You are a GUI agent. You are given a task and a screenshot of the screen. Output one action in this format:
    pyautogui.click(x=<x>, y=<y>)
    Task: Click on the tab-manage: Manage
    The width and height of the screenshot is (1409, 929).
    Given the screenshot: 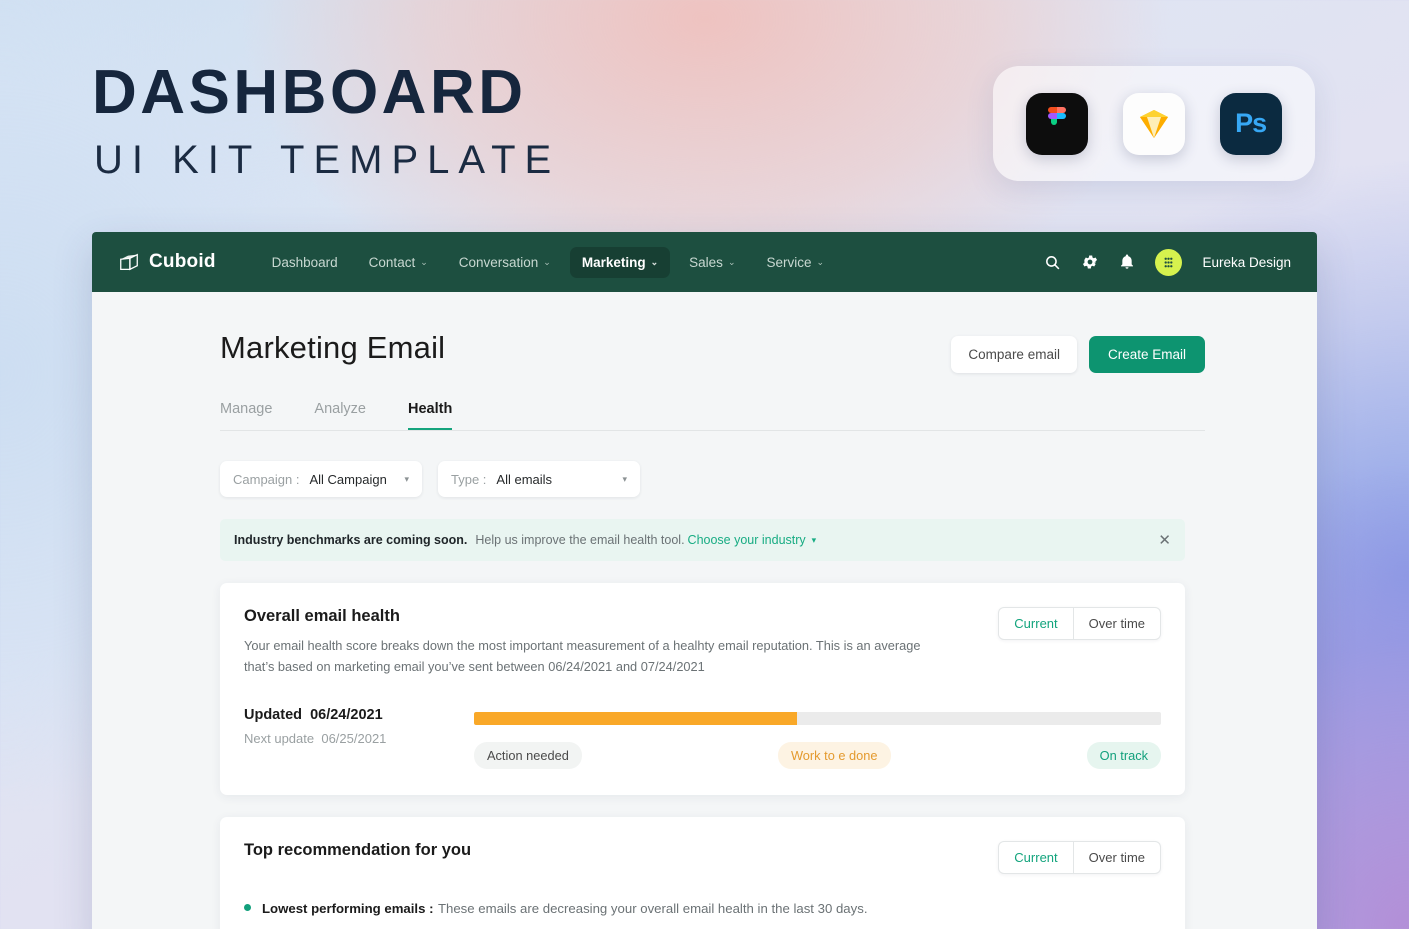 What is the action you would take?
    pyautogui.click(x=246, y=415)
    